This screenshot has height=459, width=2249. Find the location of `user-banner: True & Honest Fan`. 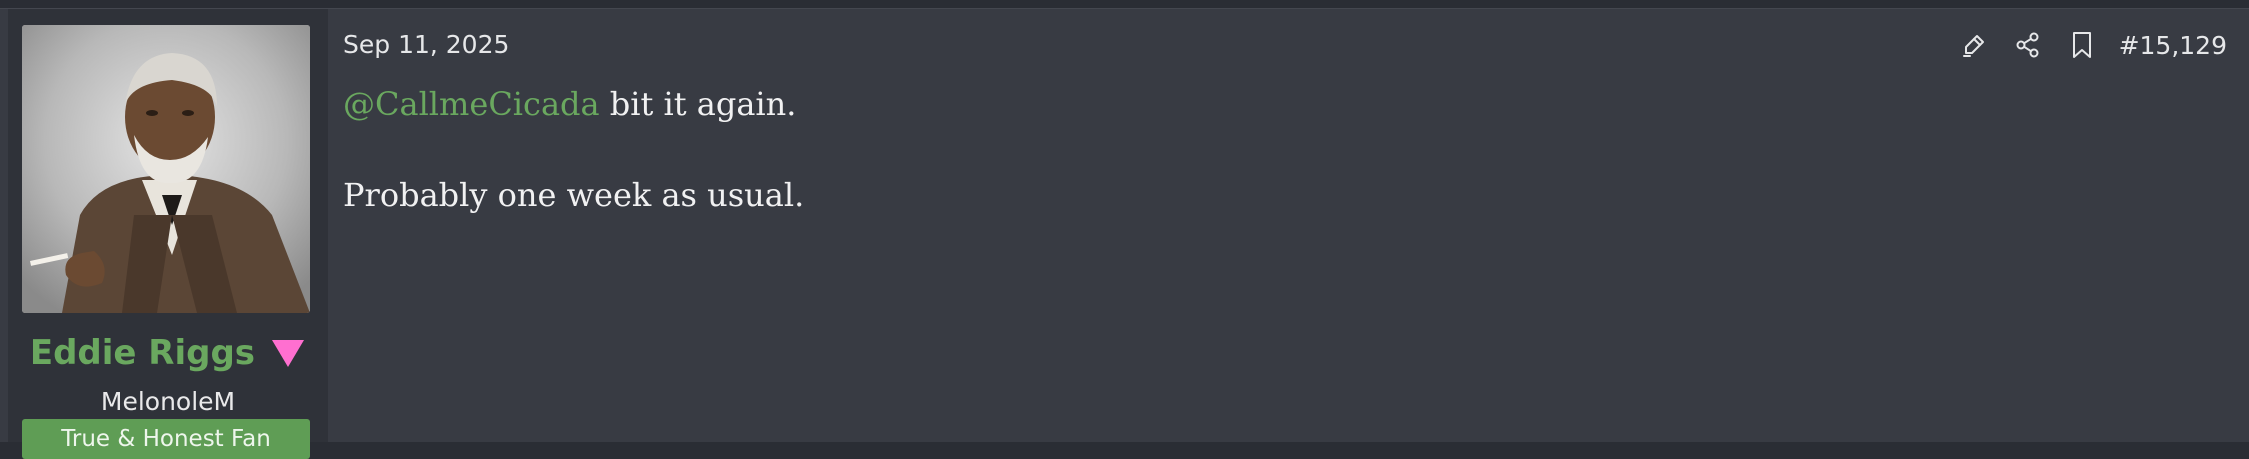

user-banner: True & Honest Fan is located at coordinates (166, 439).